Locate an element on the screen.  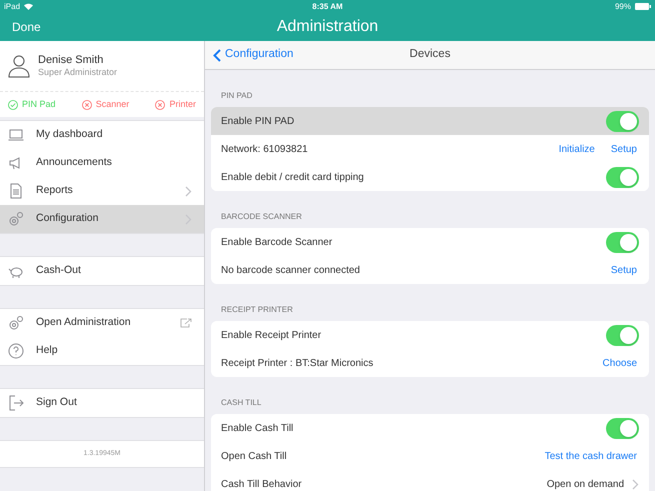
page-title: Devices is located at coordinates (430, 54).